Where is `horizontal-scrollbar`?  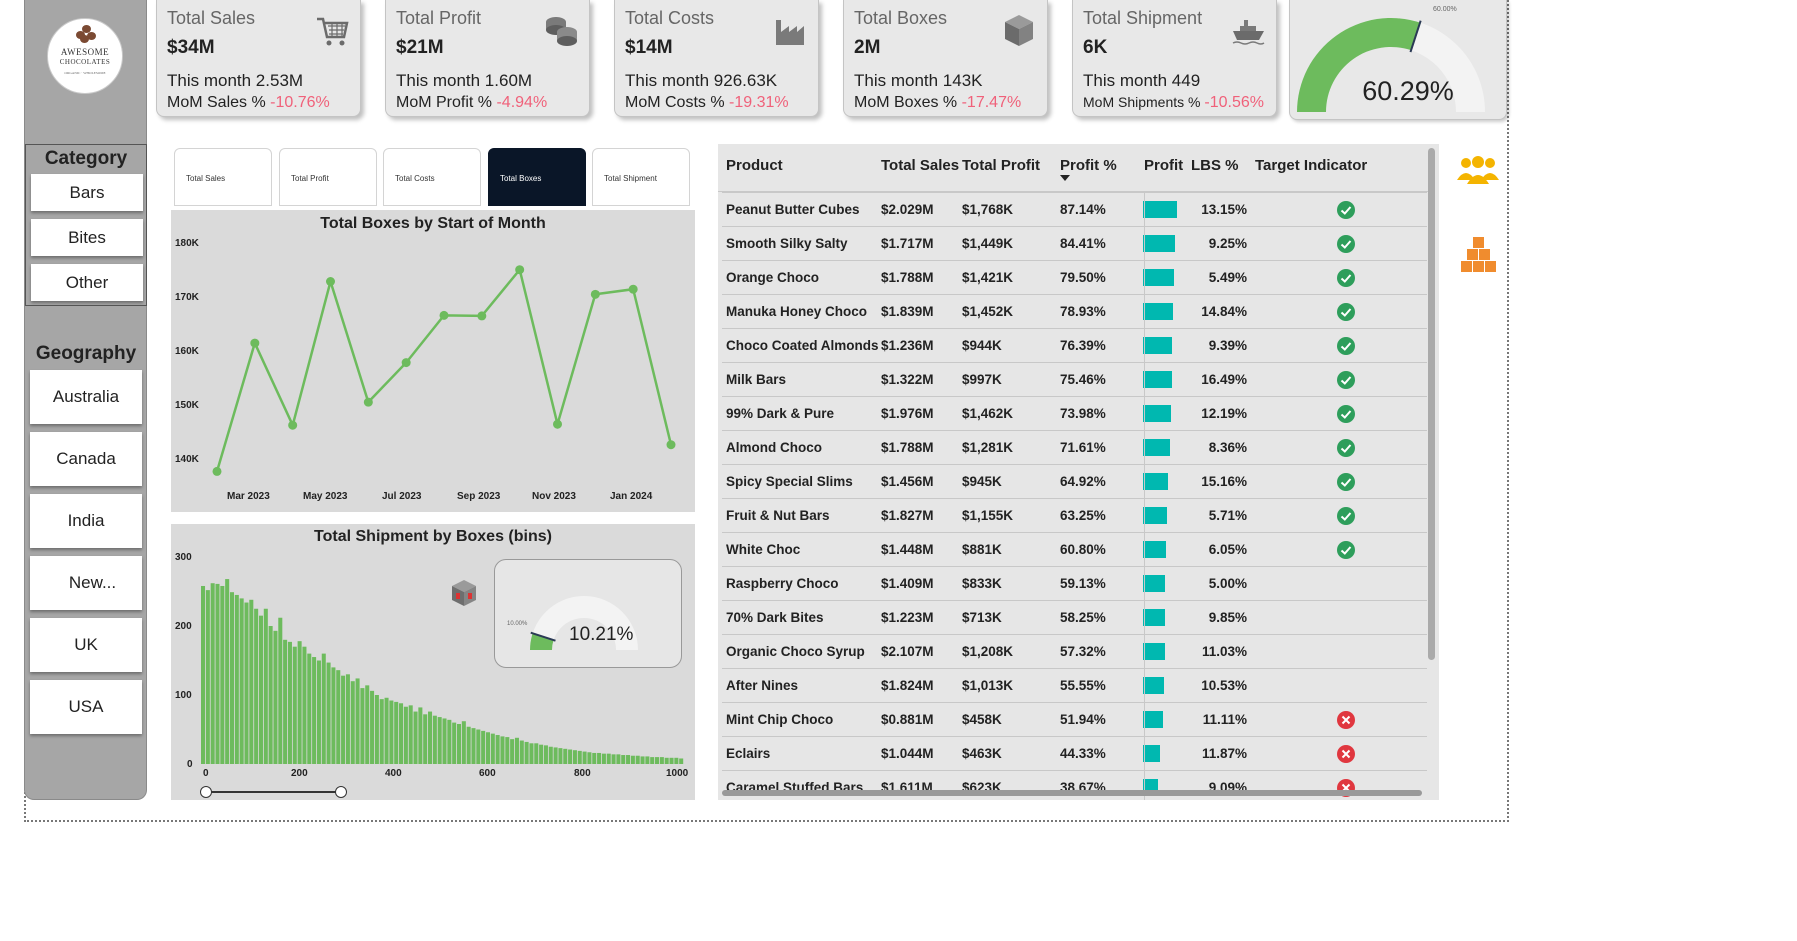
horizontal-scrollbar is located at coordinates (1072, 793).